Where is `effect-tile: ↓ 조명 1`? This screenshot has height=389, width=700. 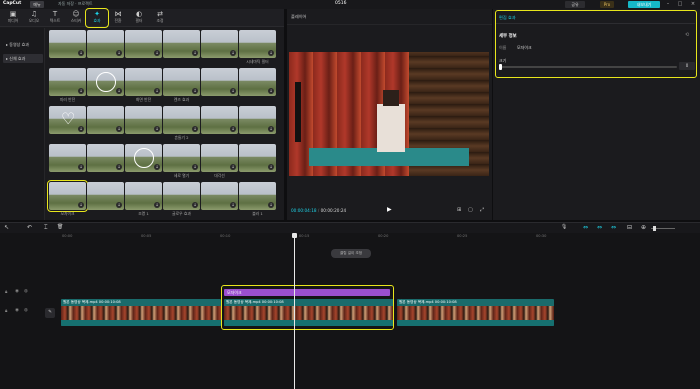
effect-tile: ↓ 조명 1 is located at coordinates (143, 200).